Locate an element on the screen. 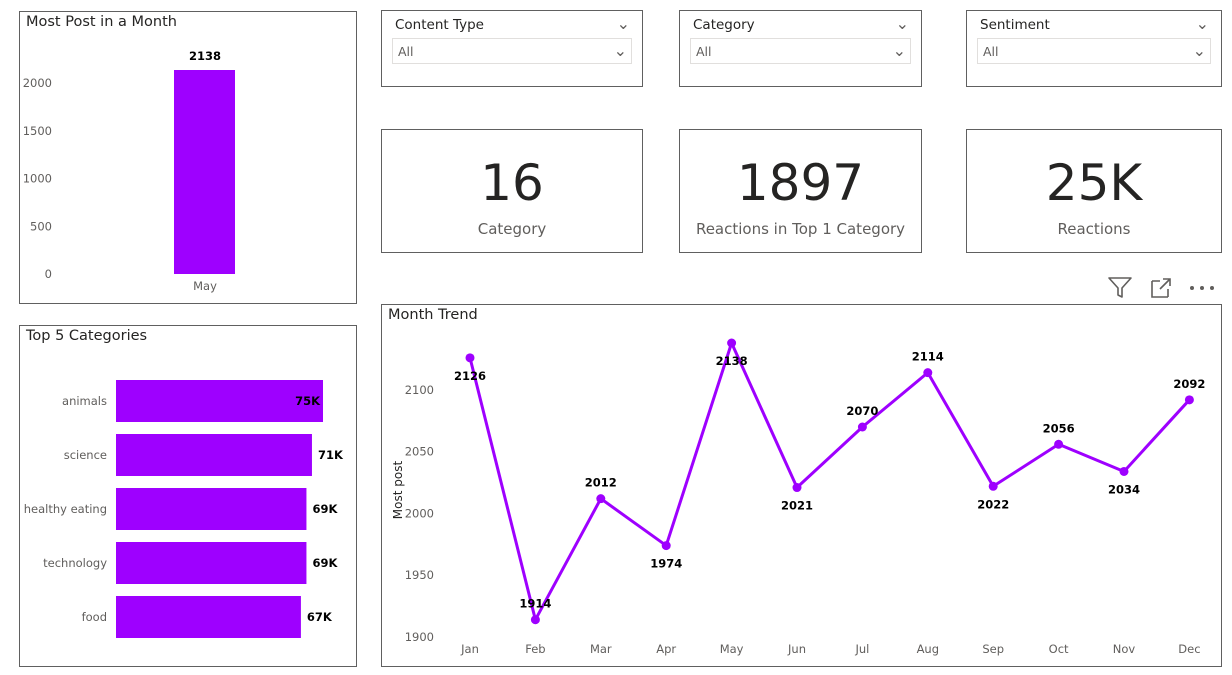 This screenshot has height=675, width=1232. data-label: 2022 is located at coordinates (993, 504).